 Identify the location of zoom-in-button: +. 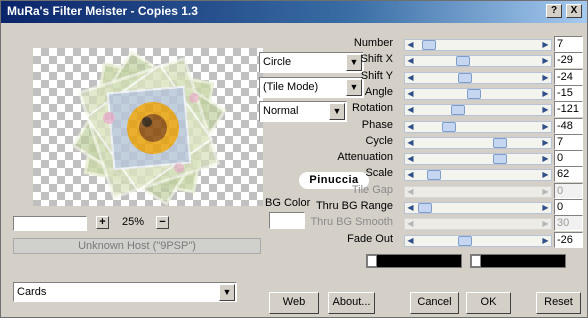
(102, 222).